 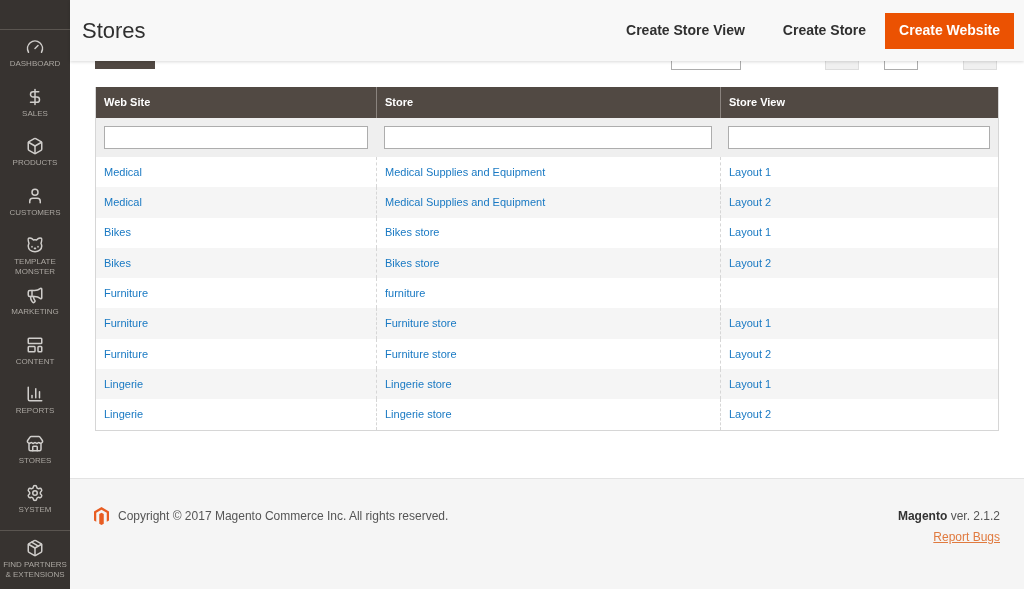 I want to click on action-button: Create Store, so click(x=824, y=30).